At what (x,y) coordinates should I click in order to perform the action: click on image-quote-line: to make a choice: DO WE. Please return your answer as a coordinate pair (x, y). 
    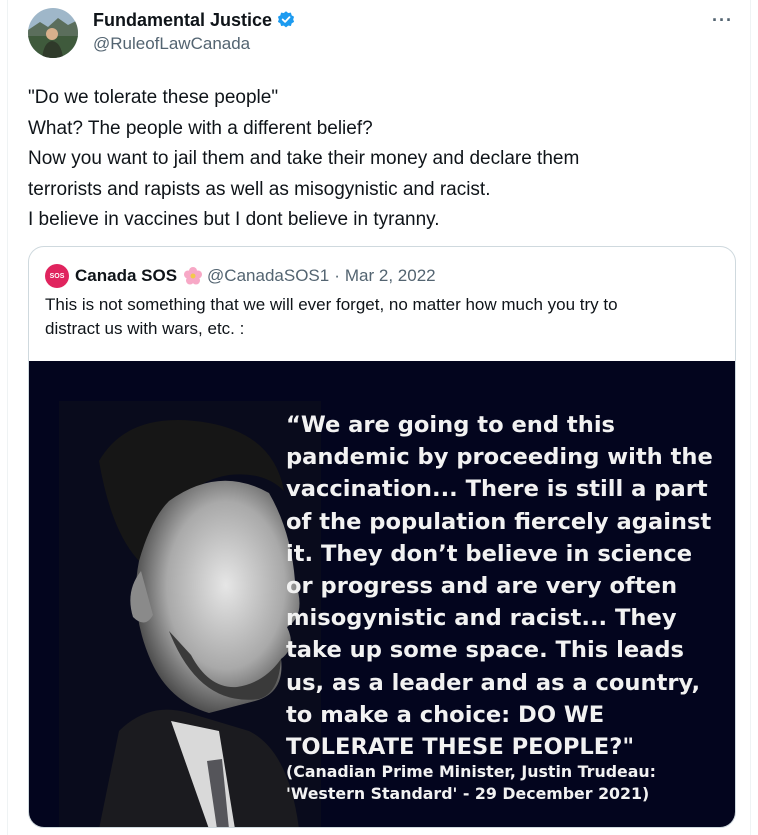
    Looking at the image, I should click on (445, 714).